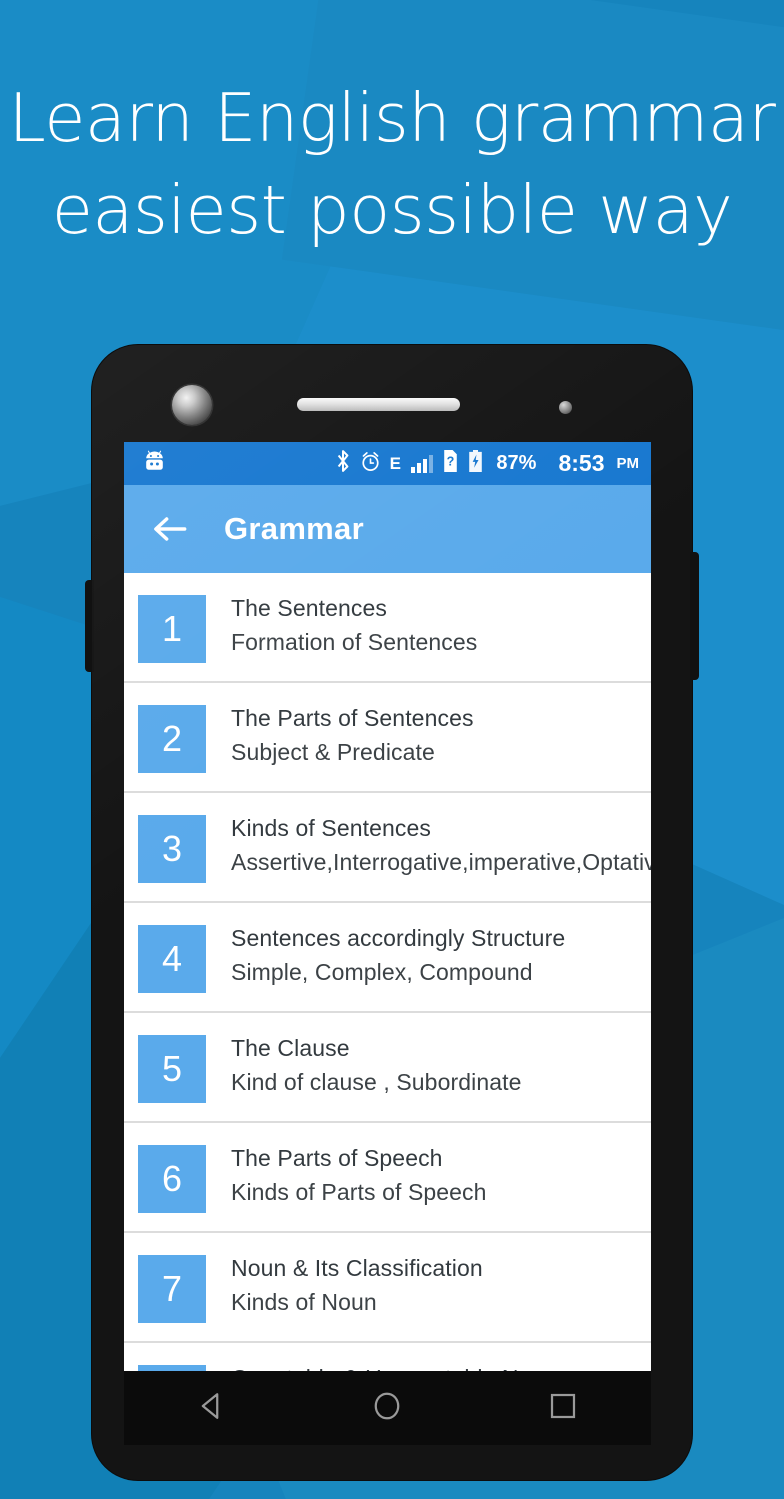 The image size is (784, 1499). I want to click on headline-line-1: Learn English grammar, so click(392, 118).